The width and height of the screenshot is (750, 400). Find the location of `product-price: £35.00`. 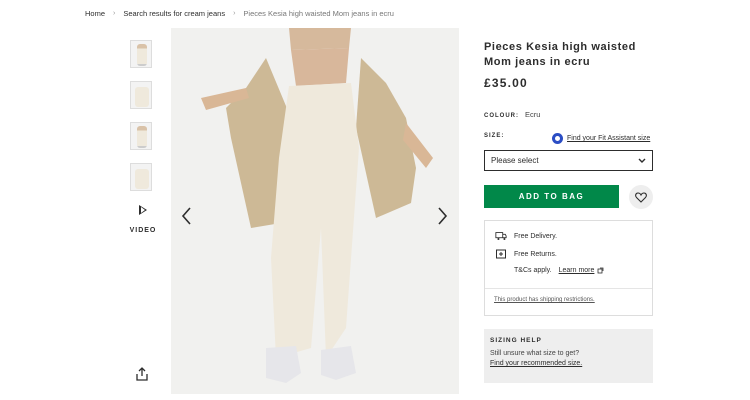

product-price: £35.00 is located at coordinates (506, 83).